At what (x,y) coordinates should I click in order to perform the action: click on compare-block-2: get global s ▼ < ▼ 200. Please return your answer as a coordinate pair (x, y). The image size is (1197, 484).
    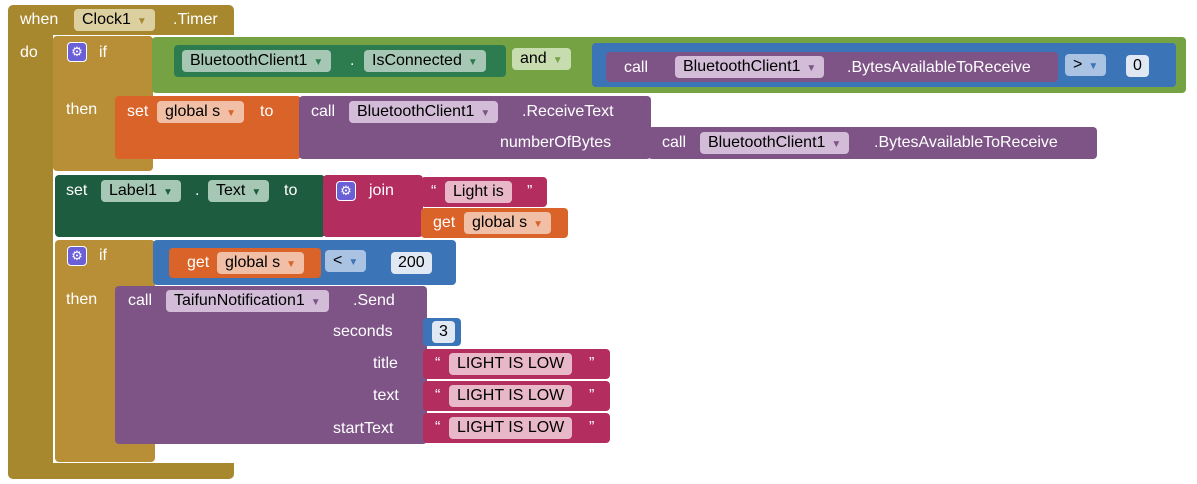
    Looking at the image, I should click on (304, 262).